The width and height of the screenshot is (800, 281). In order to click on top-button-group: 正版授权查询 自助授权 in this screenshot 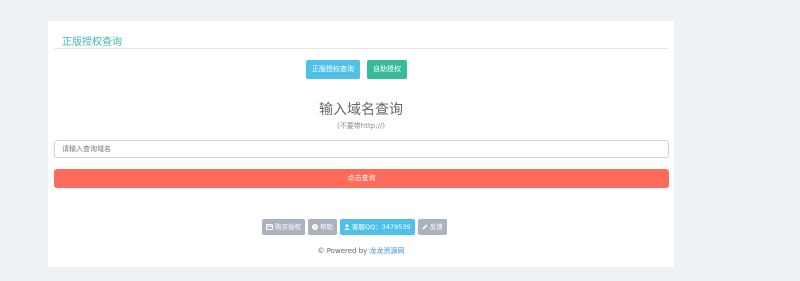, I will do `click(356, 69)`.